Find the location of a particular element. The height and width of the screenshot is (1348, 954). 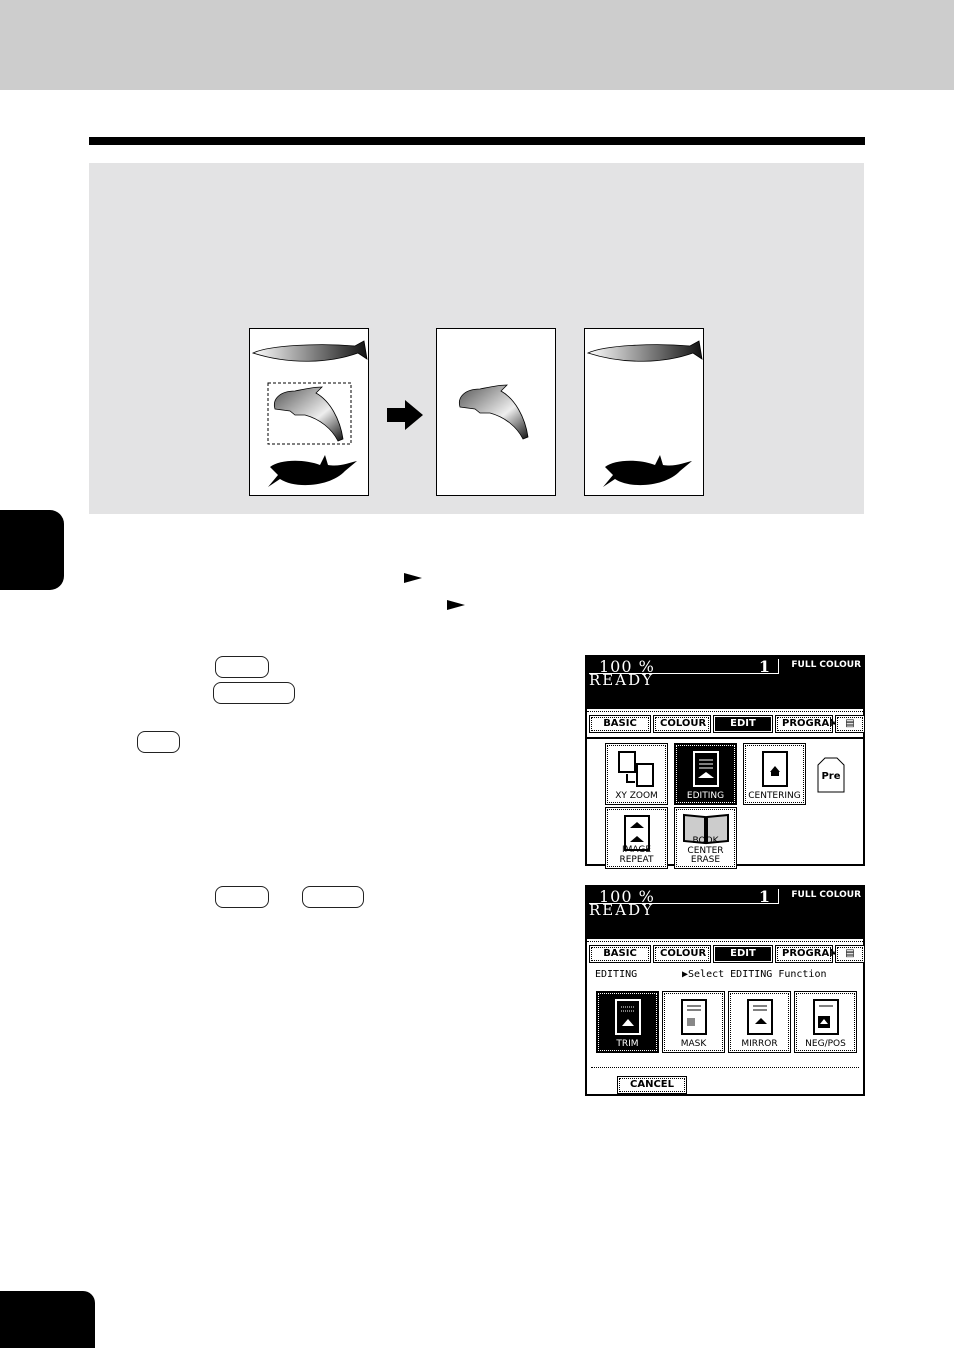

function-label: IMAGE REPEAT is located at coordinates (636, 855).